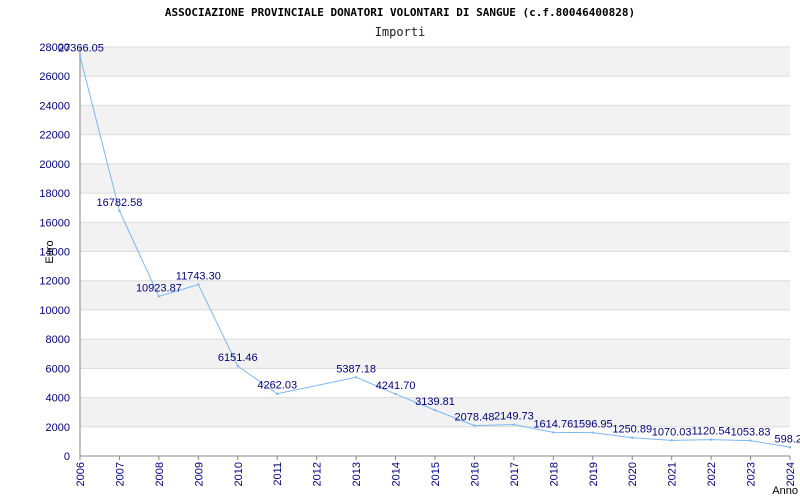 This screenshot has width=800, height=500. I want to click on data-label: 3139.81, so click(435, 402).